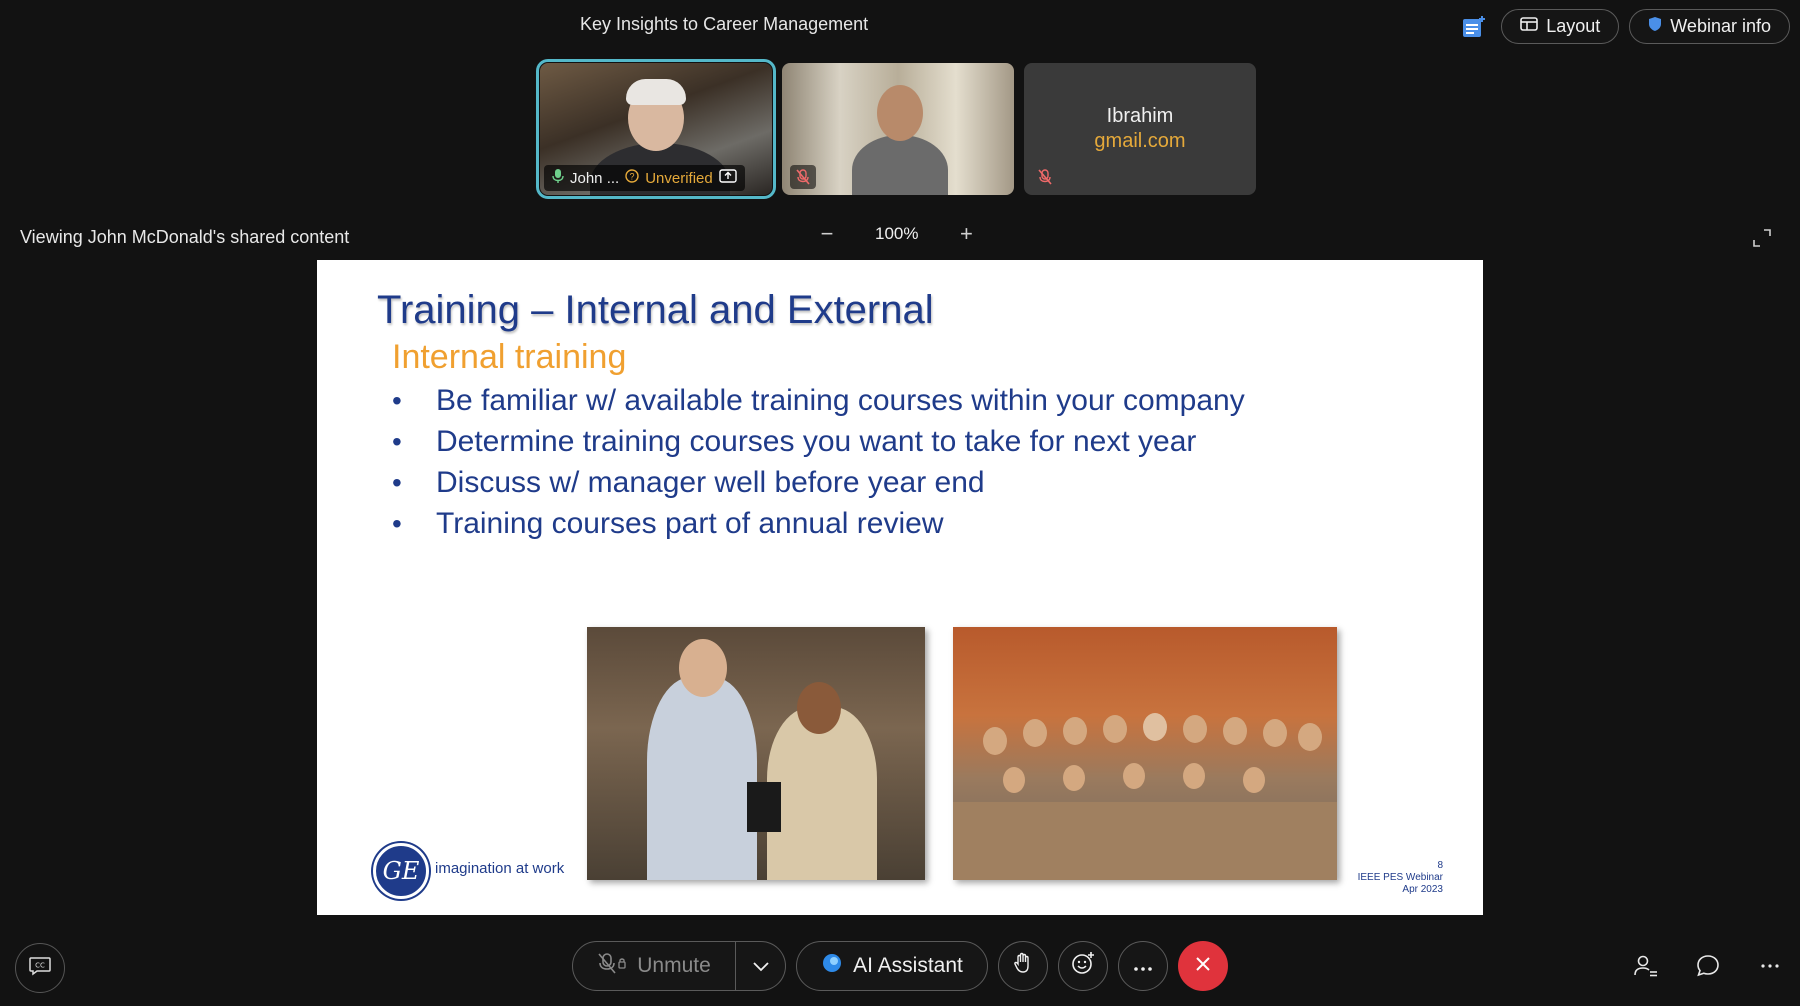 The image size is (1800, 1006). Describe the element at coordinates (40, 965) in the screenshot. I see `svg-text: CC` at that location.